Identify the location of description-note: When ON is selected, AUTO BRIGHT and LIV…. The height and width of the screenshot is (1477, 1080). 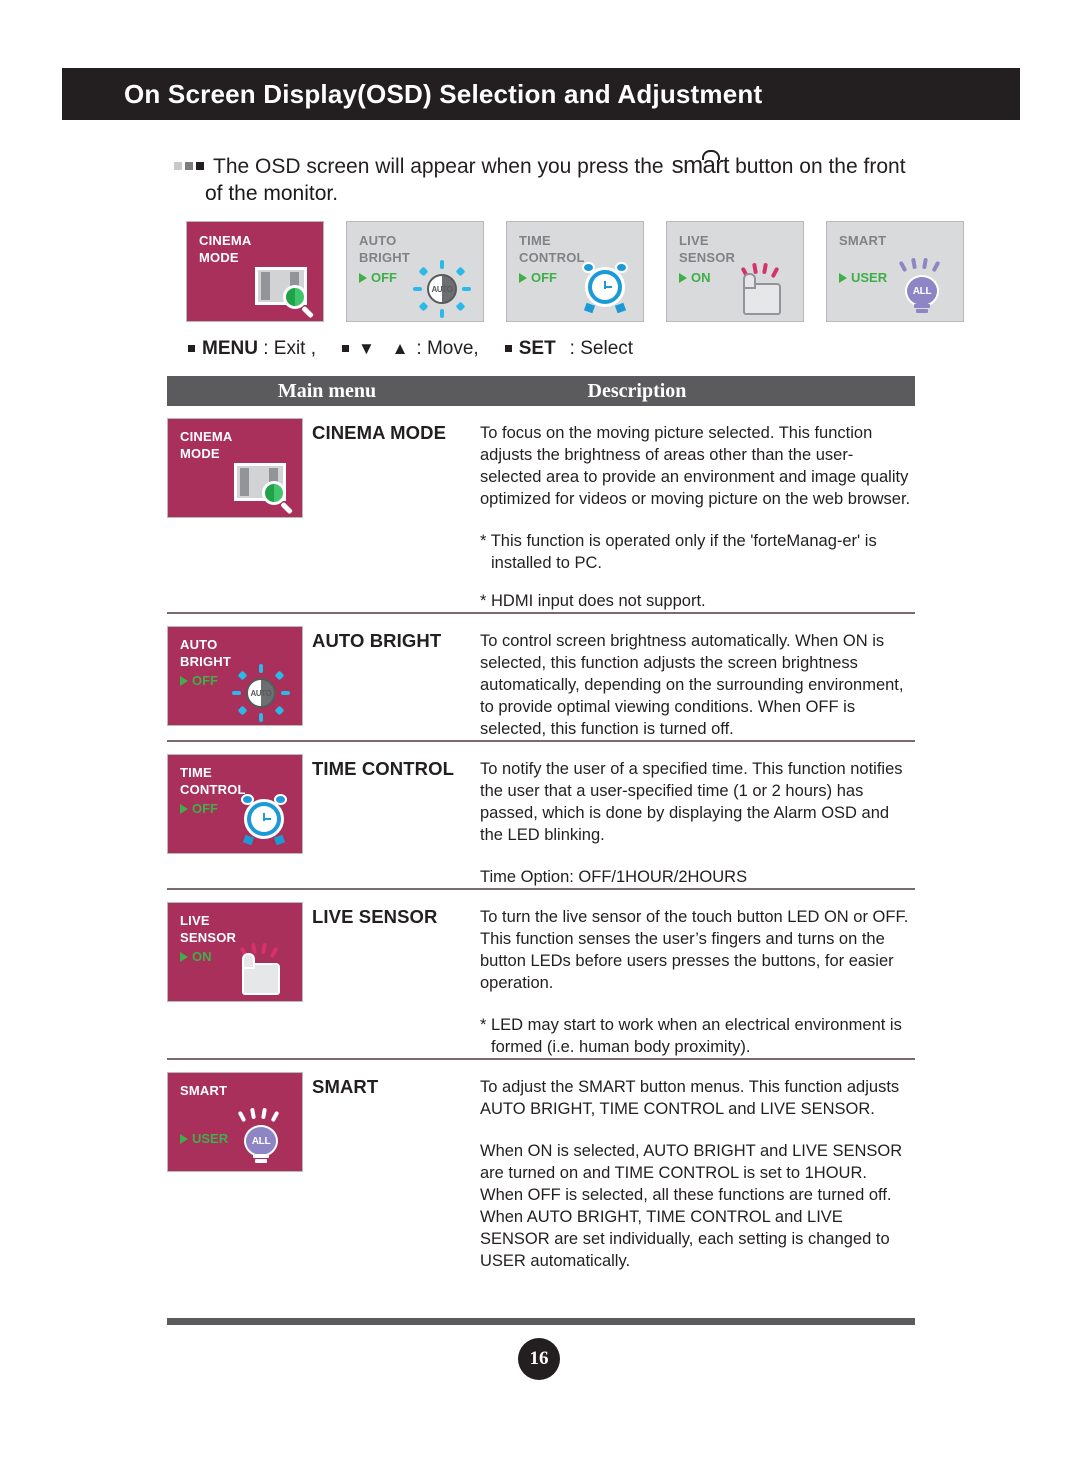
(691, 1206).